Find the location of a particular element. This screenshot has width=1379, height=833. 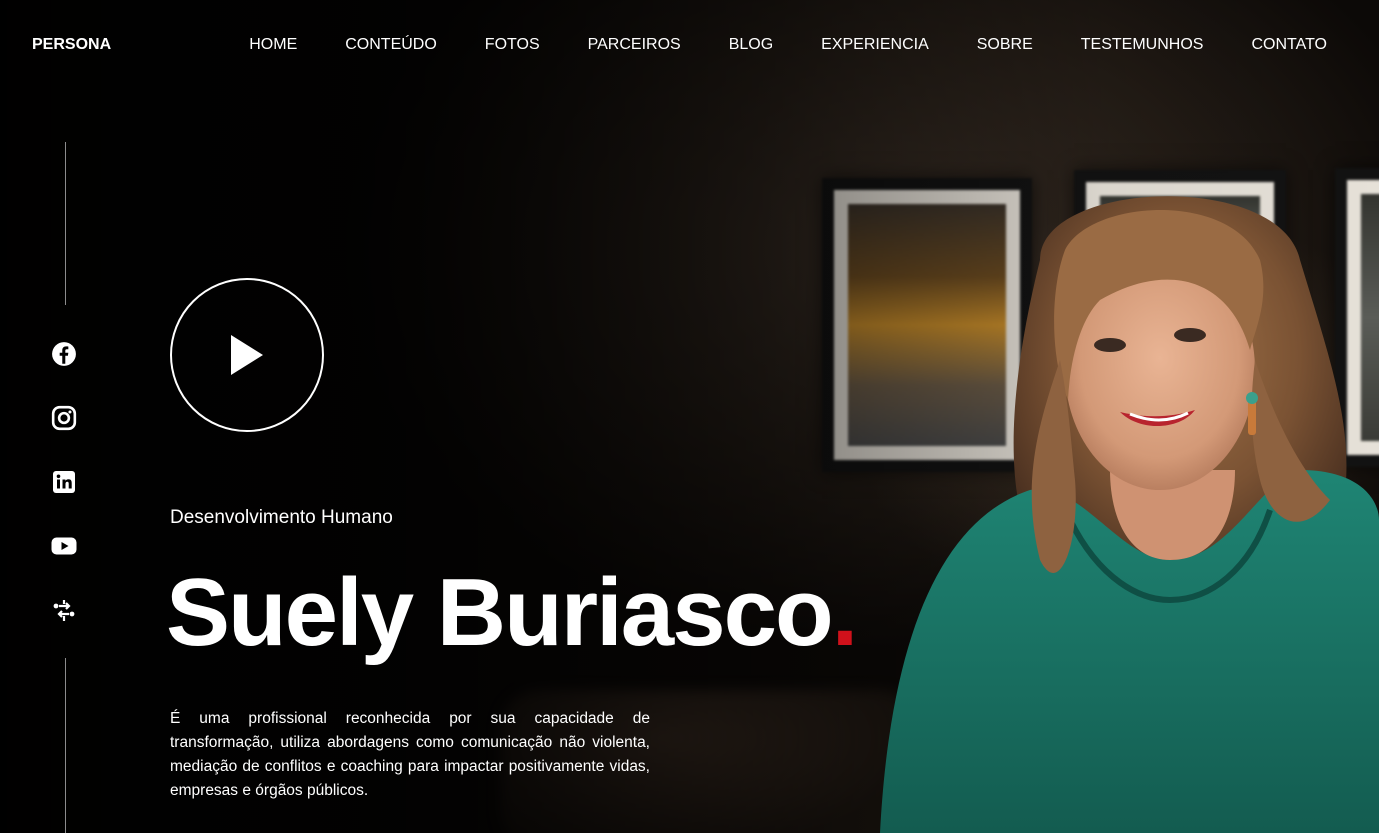

wall-frame-left is located at coordinates (927, 325).